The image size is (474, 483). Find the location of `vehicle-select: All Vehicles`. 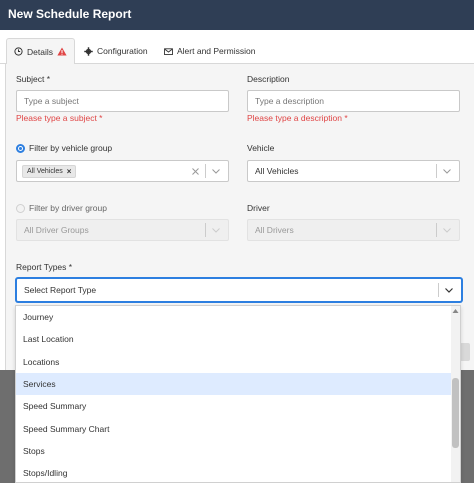

vehicle-select: All Vehicles is located at coordinates (353, 171).